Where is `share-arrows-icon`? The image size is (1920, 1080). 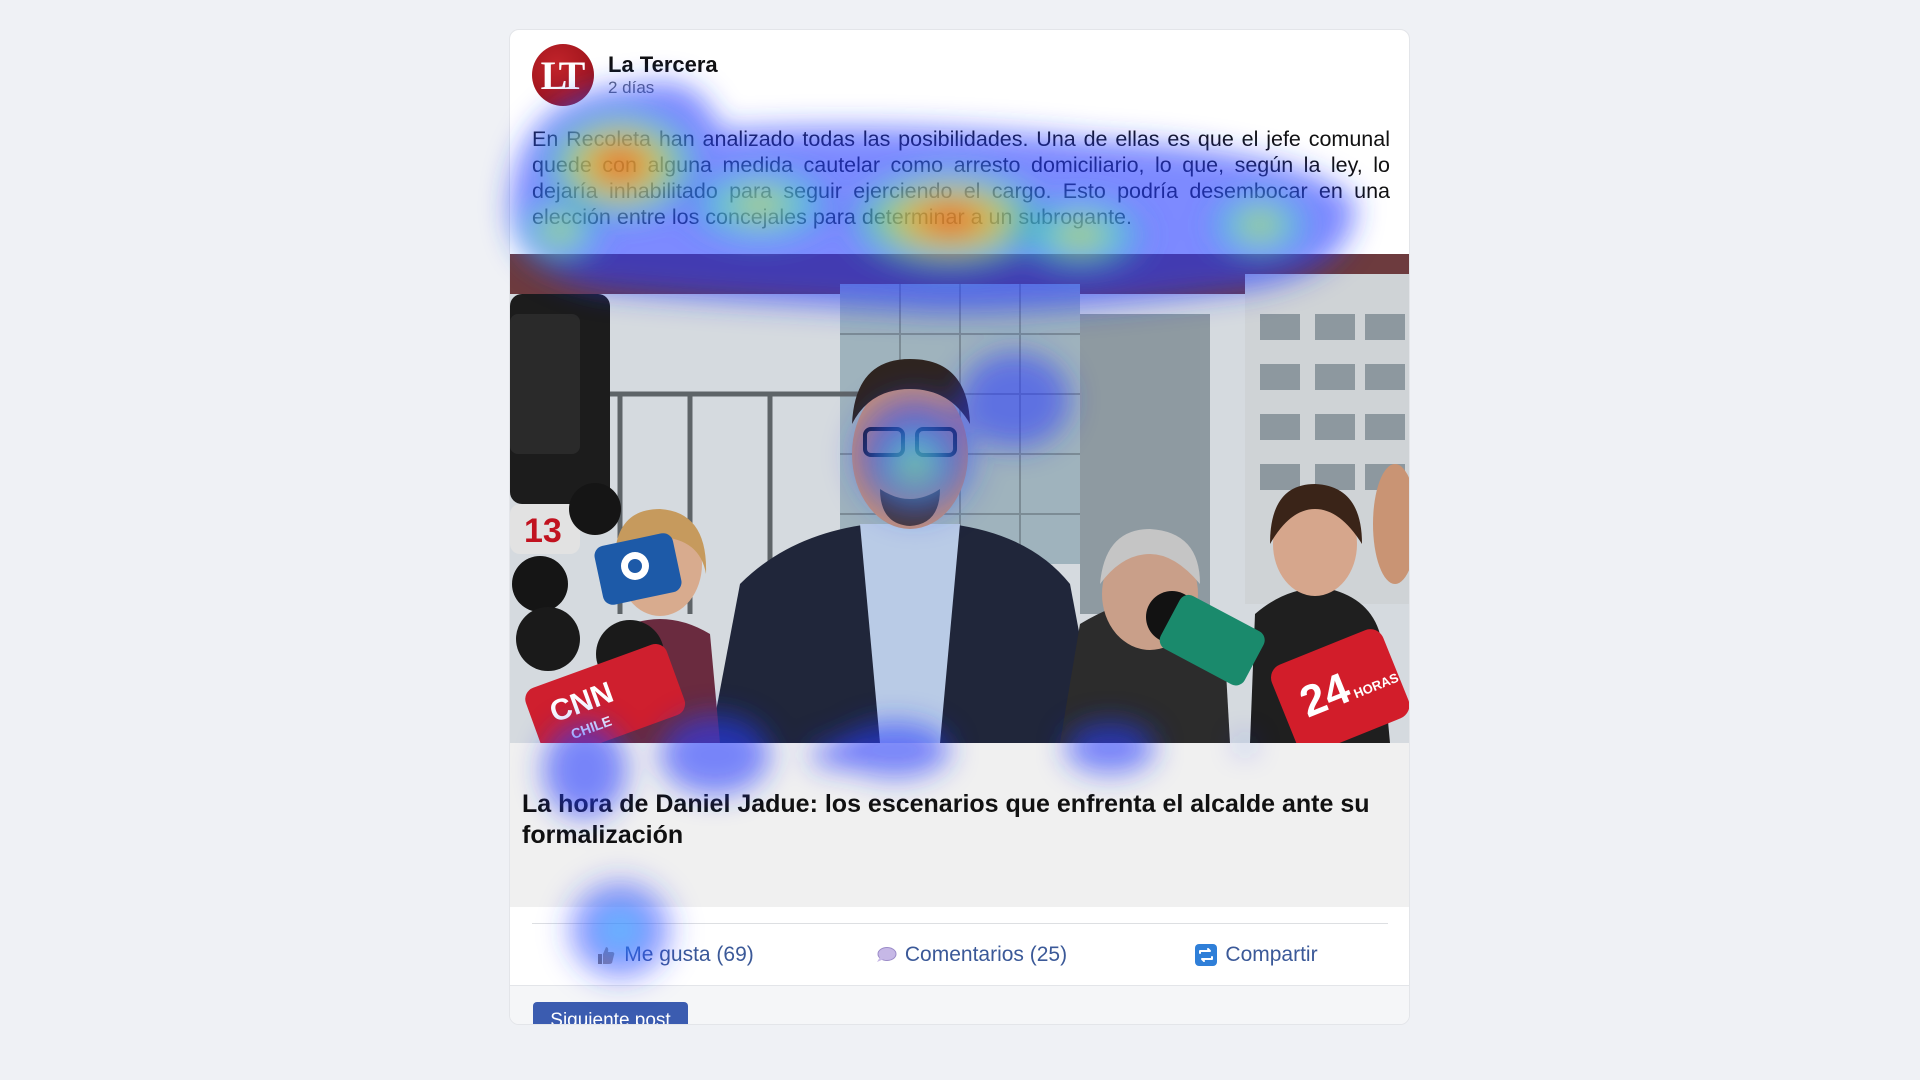
share-arrows-icon is located at coordinates (1206, 955).